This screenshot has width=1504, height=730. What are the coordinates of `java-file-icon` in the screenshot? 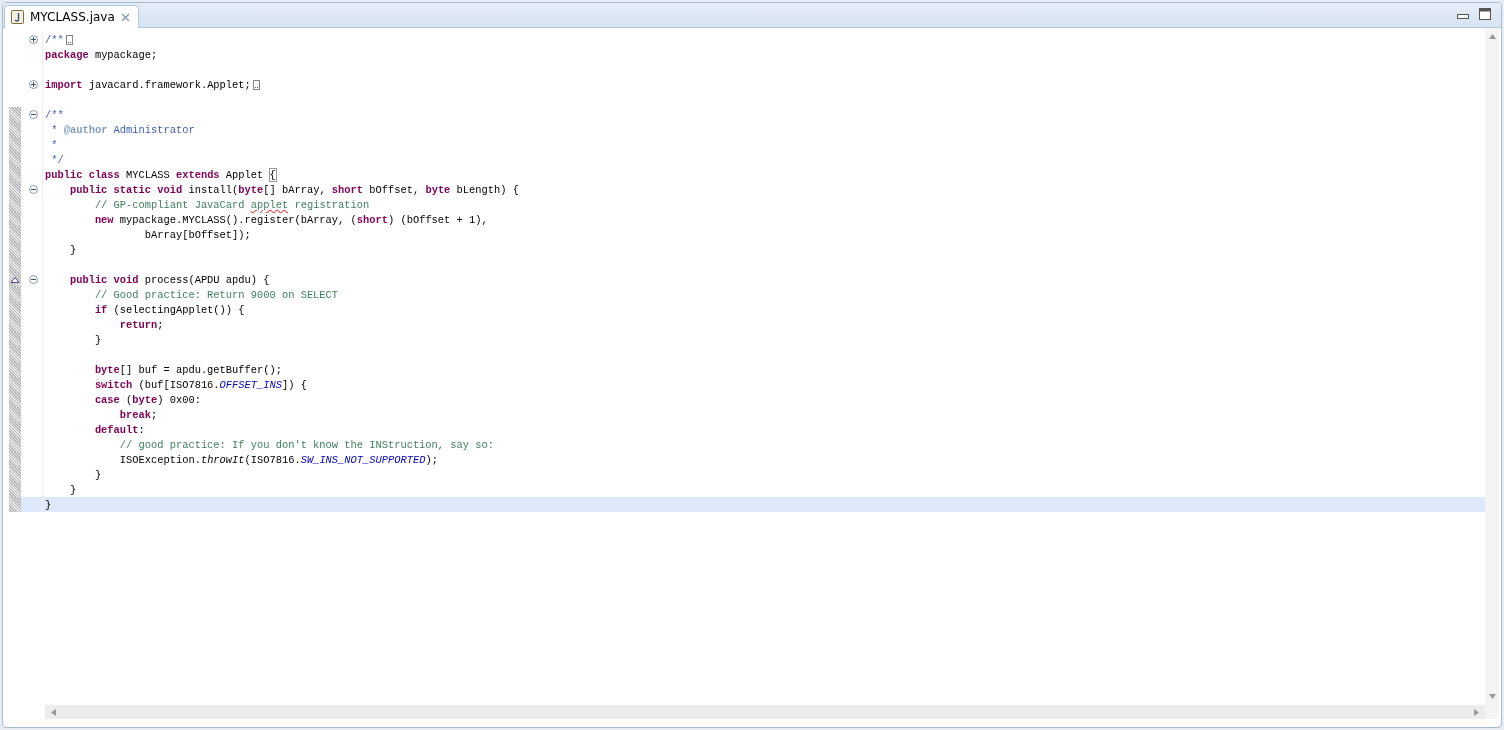 It's located at (17, 17).